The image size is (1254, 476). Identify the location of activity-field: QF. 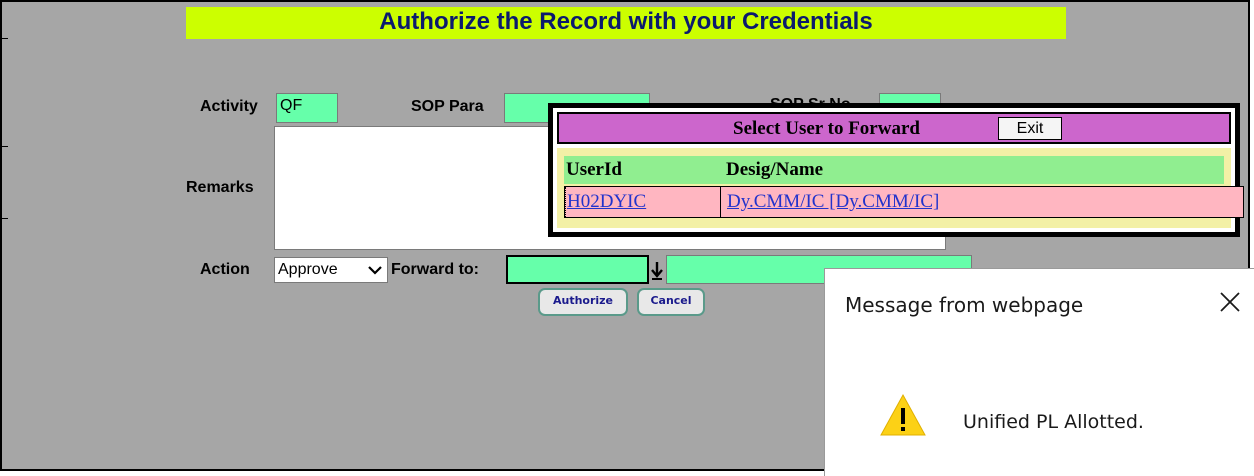
(307, 108).